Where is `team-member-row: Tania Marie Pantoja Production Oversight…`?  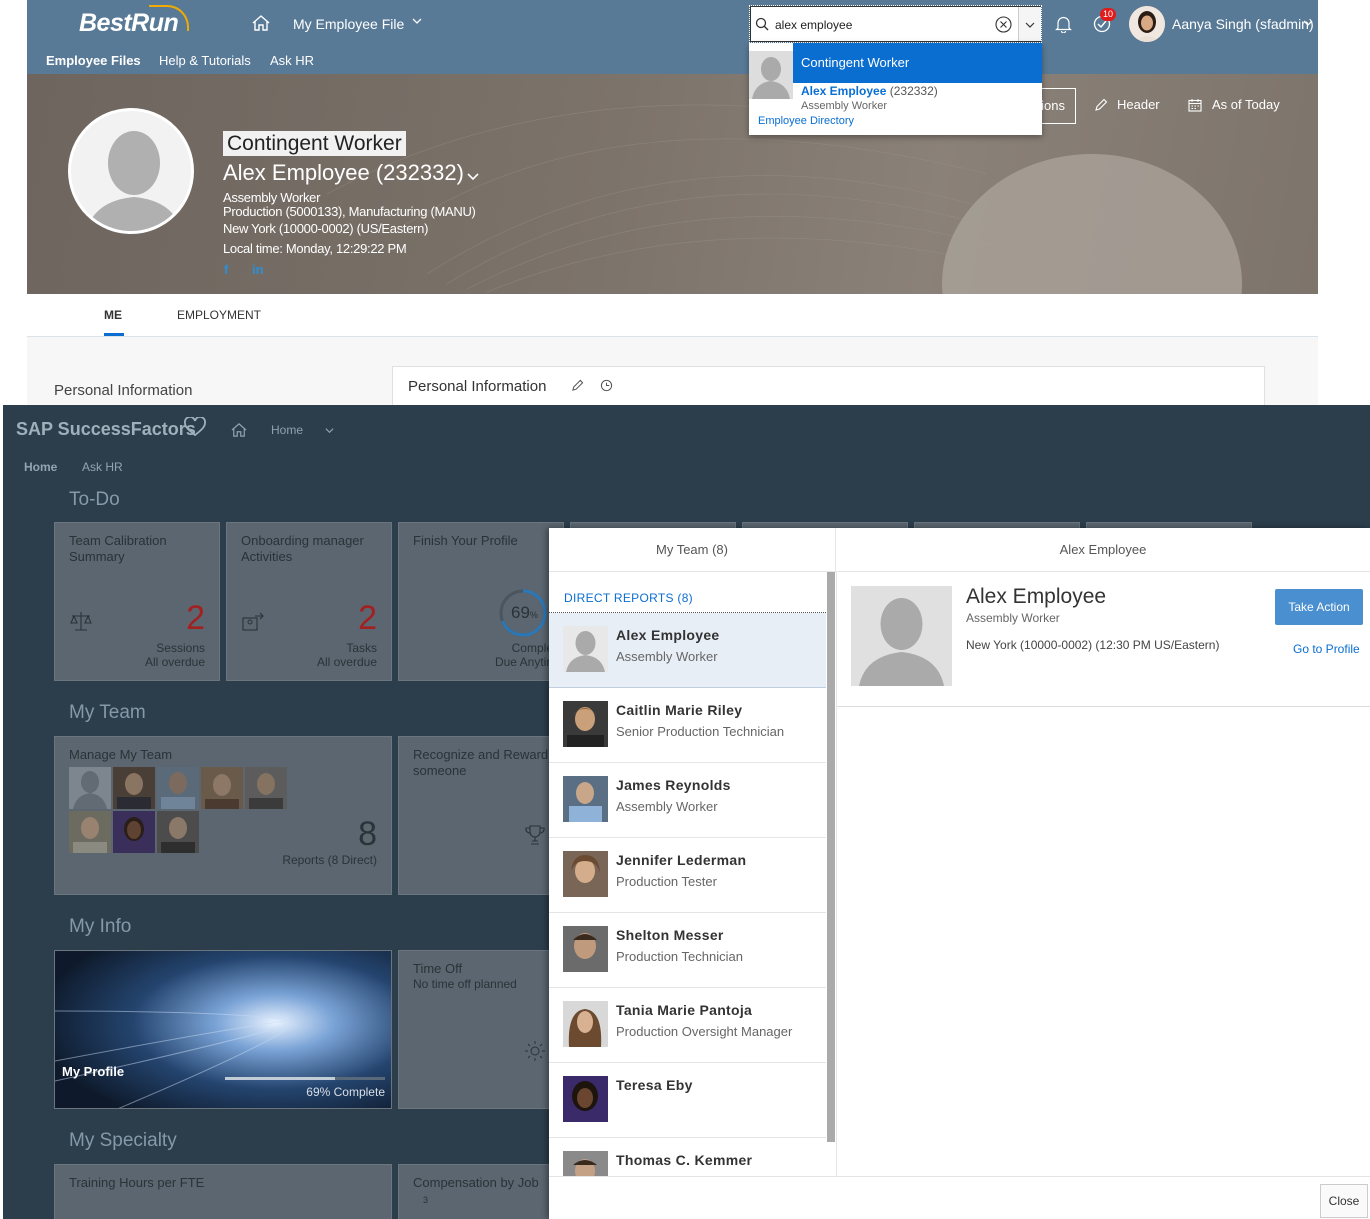 team-member-row: Tania Marie Pantoja Production Oversight… is located at coordinates (687, 1025).